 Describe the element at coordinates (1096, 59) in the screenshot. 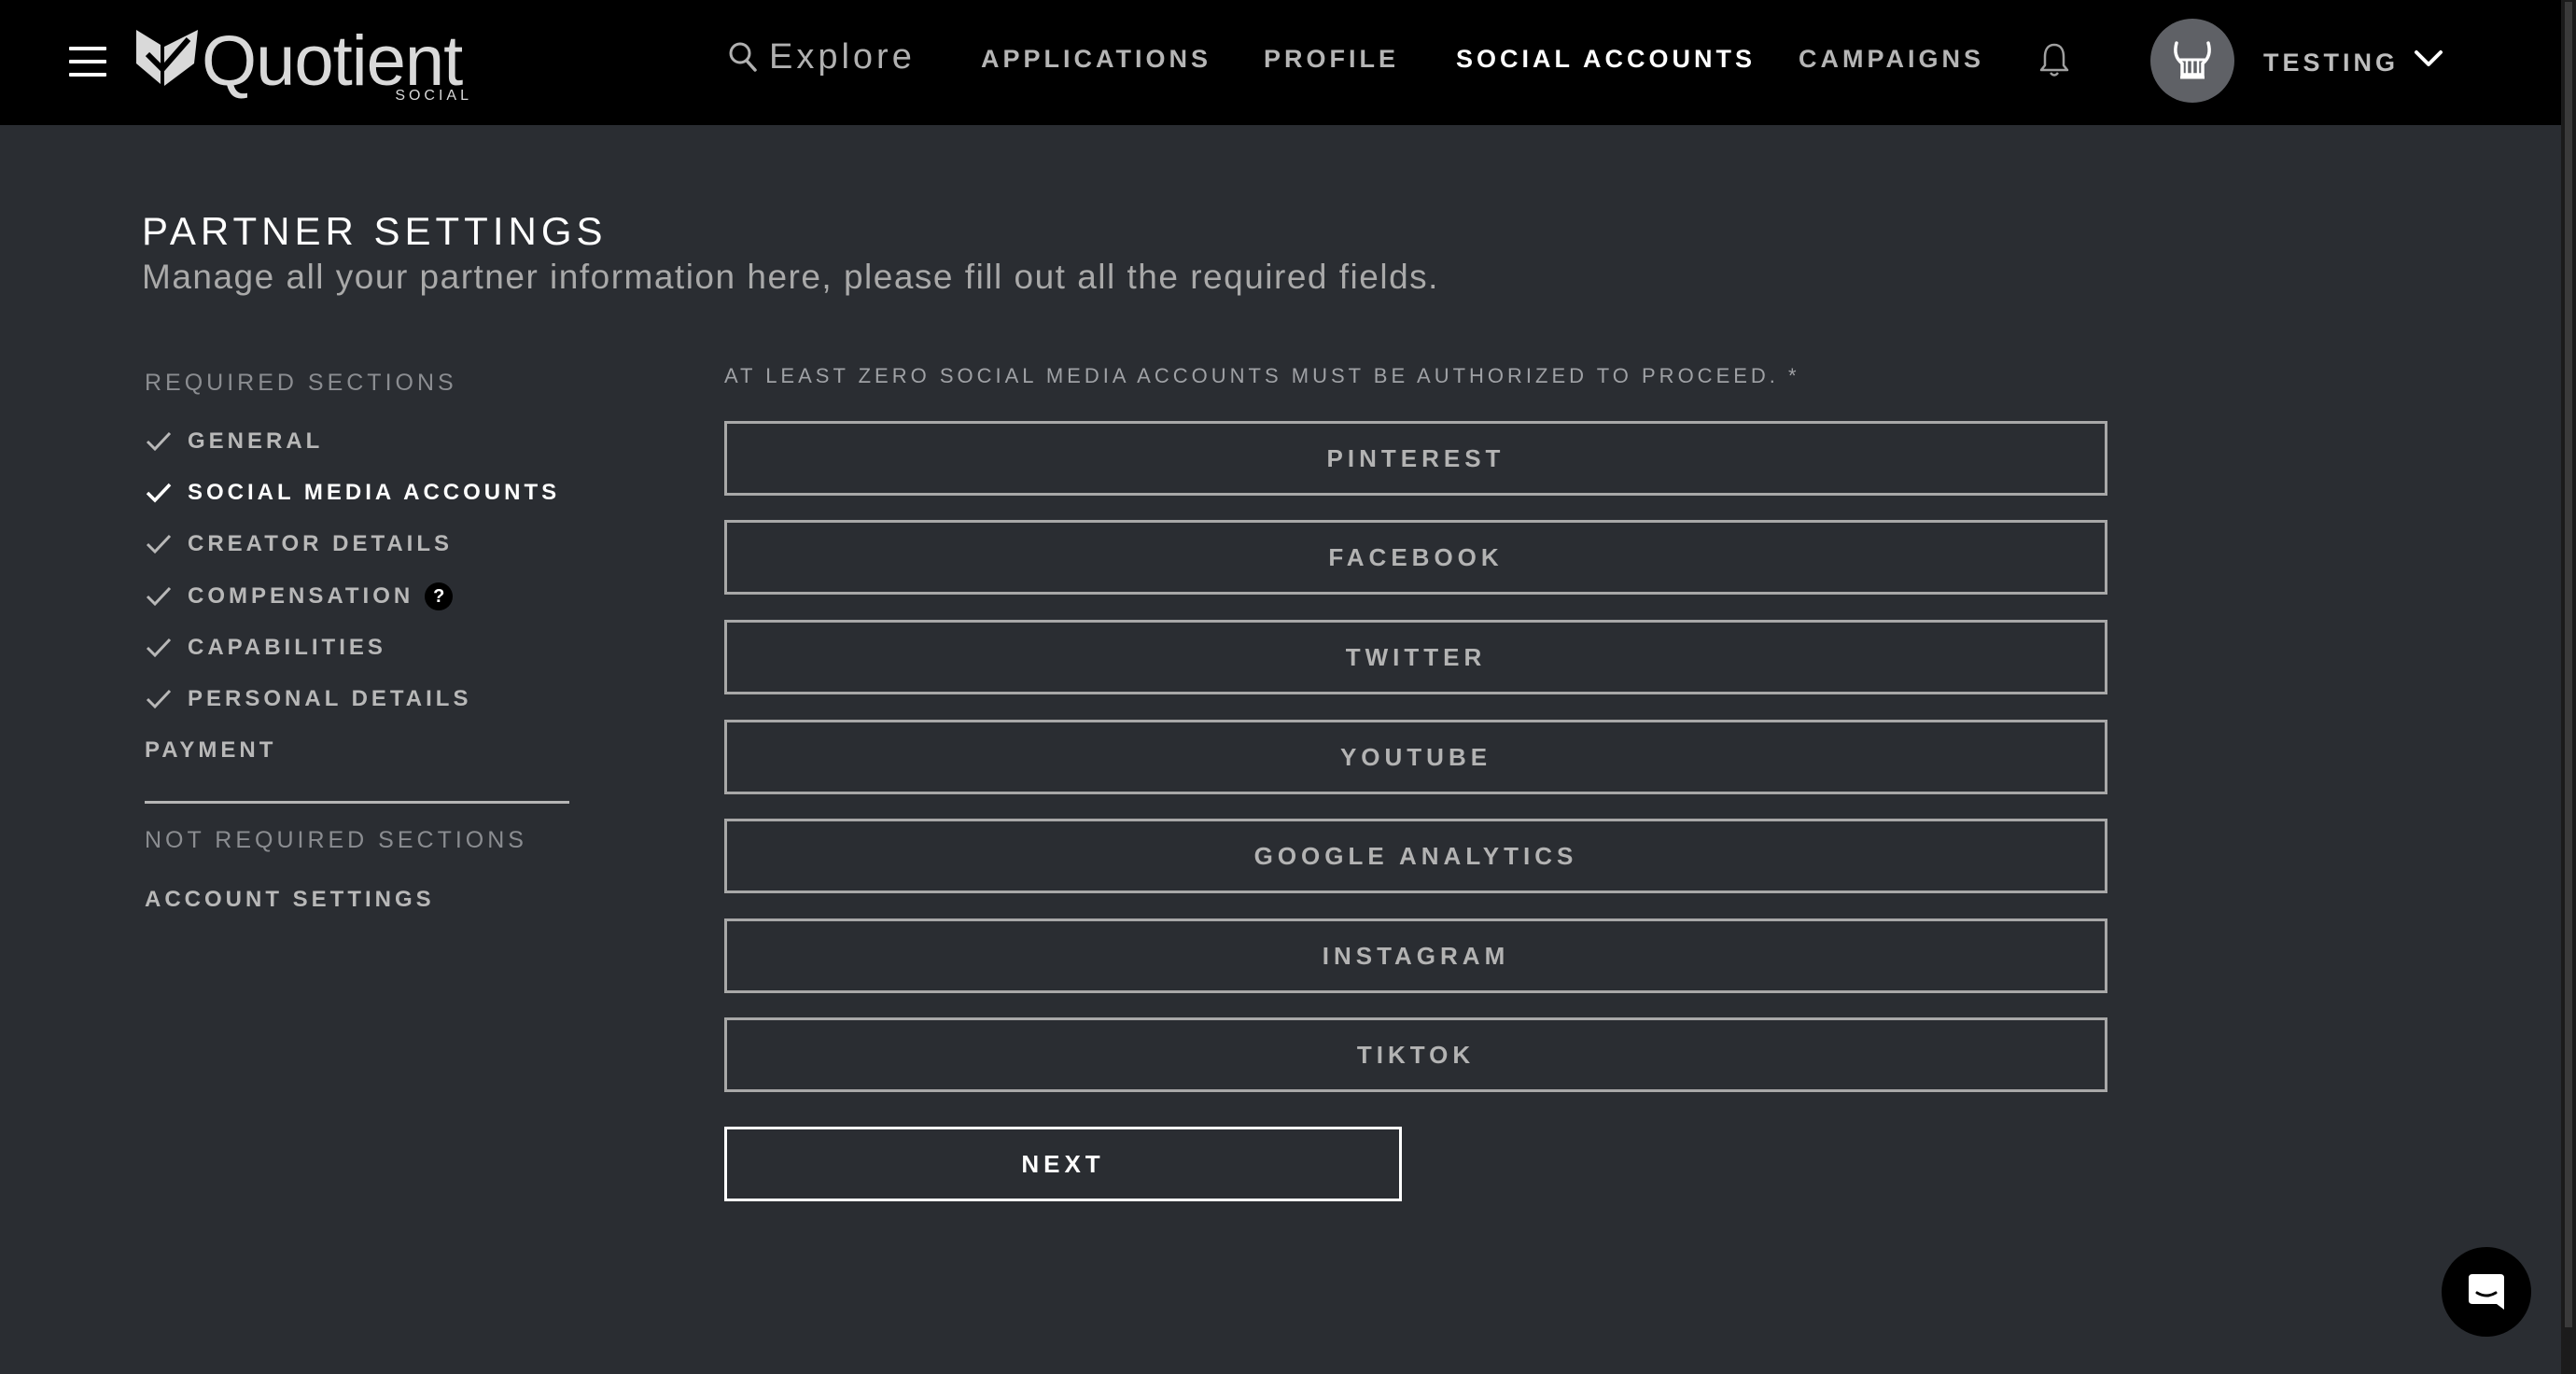

I see `nav-applications: APPLICATIONS` at that location.